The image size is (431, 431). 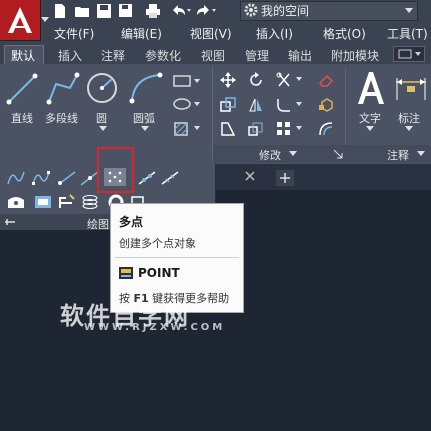 What do you see at coordinates (22, 118) in the screenshot?
I see `line-label: 直线` at bounding box center [22, 118].